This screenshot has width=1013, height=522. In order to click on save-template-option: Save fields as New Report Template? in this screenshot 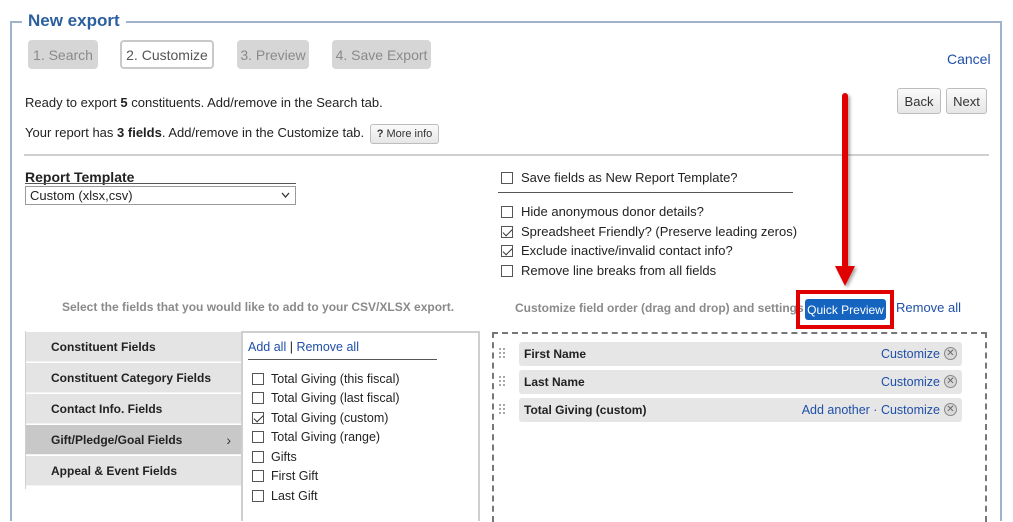, I will do `click(619, 177)`.